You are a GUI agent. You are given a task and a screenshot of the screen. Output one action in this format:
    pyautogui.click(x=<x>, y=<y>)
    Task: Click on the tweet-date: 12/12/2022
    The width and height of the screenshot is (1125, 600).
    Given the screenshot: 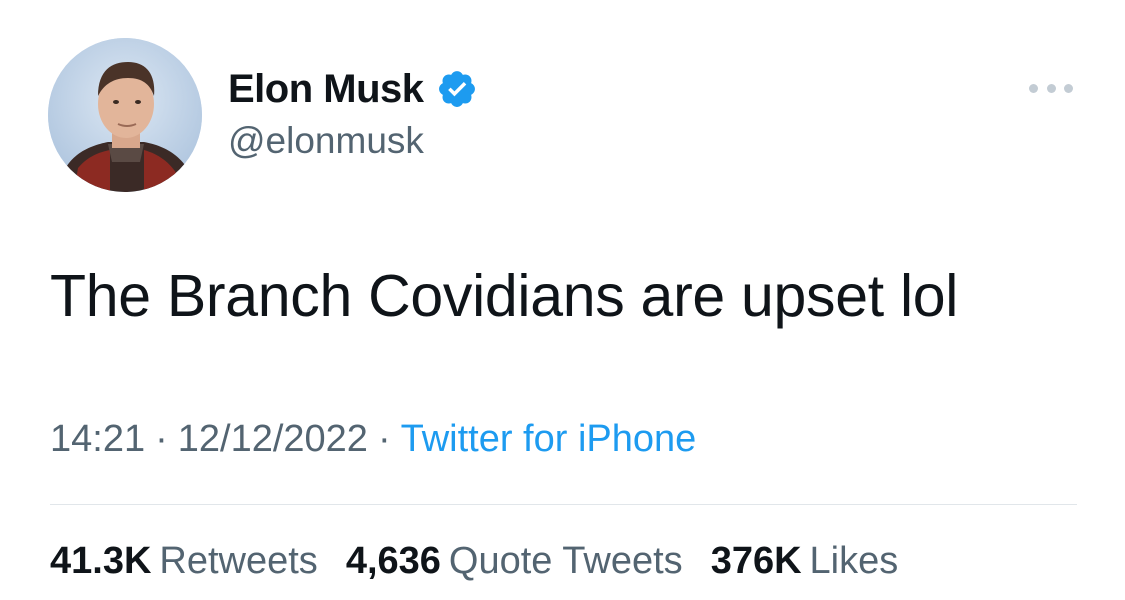 What is the action you would take?
    pyautogui.click(x=273, y=439)
    